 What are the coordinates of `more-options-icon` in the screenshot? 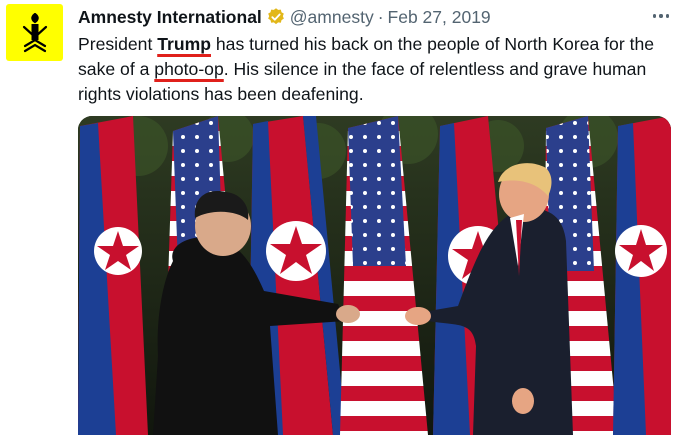 It's located at (661, 16).